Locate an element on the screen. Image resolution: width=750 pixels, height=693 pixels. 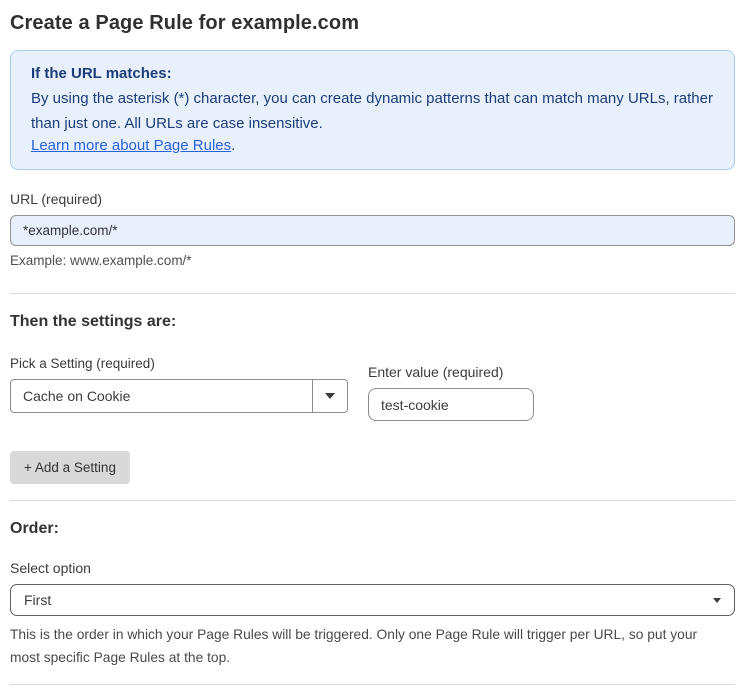
order-select: First is located at coordinates (372, 600).